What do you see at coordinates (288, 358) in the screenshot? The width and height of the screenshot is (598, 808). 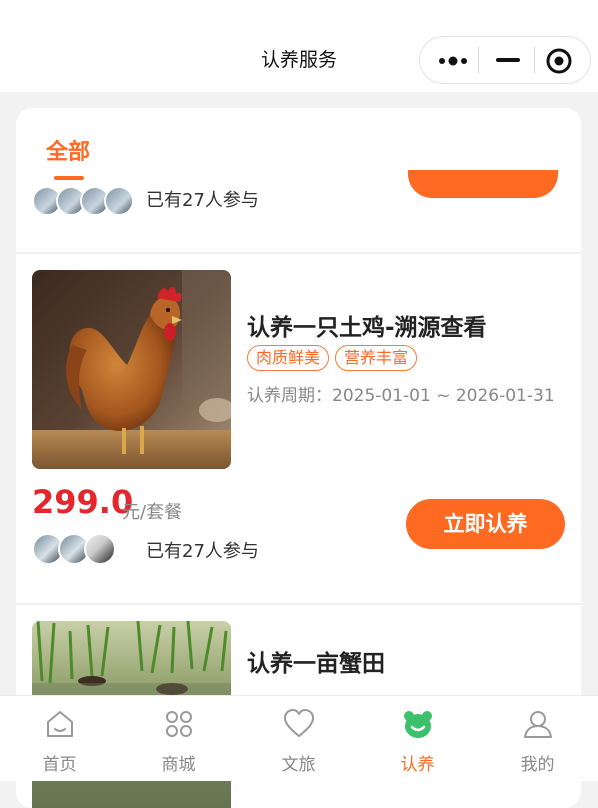 I see `tag: 肉质鲜美` at bounding box center [288, 358].